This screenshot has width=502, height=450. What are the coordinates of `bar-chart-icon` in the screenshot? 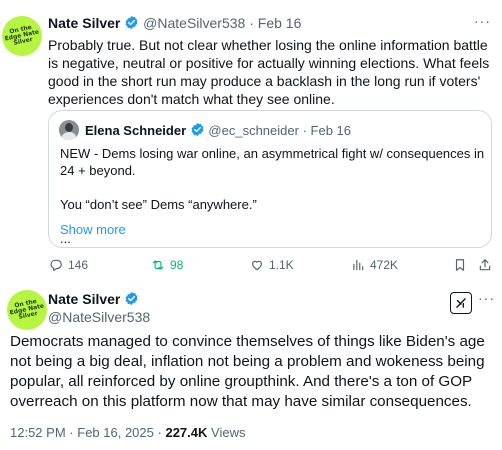 It's located at (358, 265).